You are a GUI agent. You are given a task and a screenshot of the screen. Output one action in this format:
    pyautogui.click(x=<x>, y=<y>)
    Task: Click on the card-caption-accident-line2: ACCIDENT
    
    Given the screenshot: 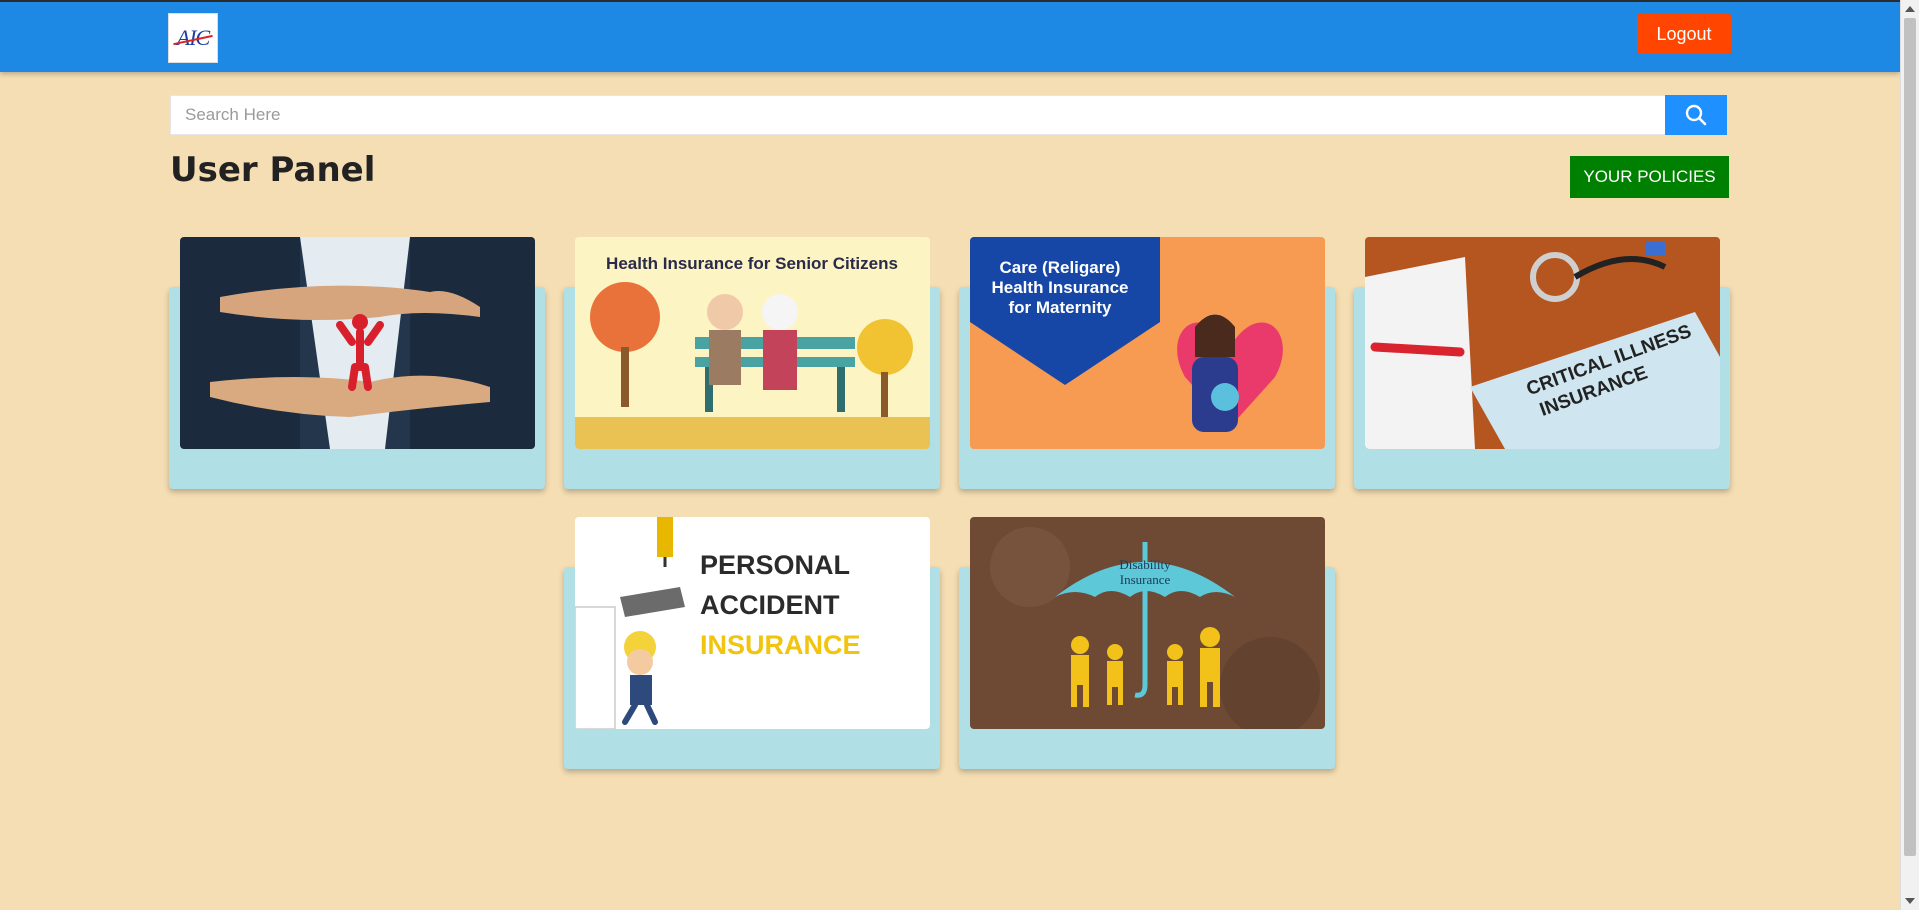 What is the action you would take?
    pyautogui.click(x=770, y=605)
    